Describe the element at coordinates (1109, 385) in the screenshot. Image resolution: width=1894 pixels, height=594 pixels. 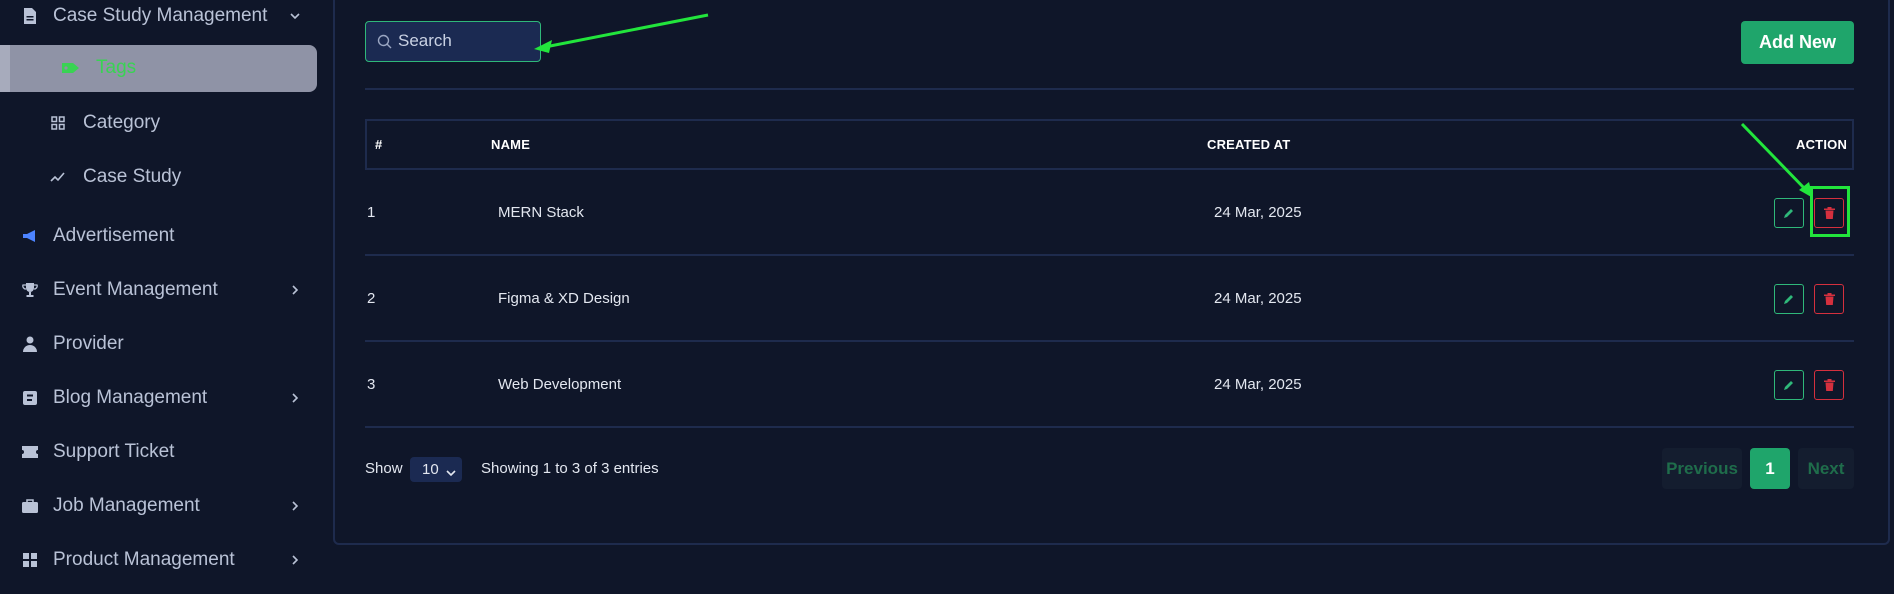
I see `table-row: 3 Web Development 24 Mar, 2025` at that location.